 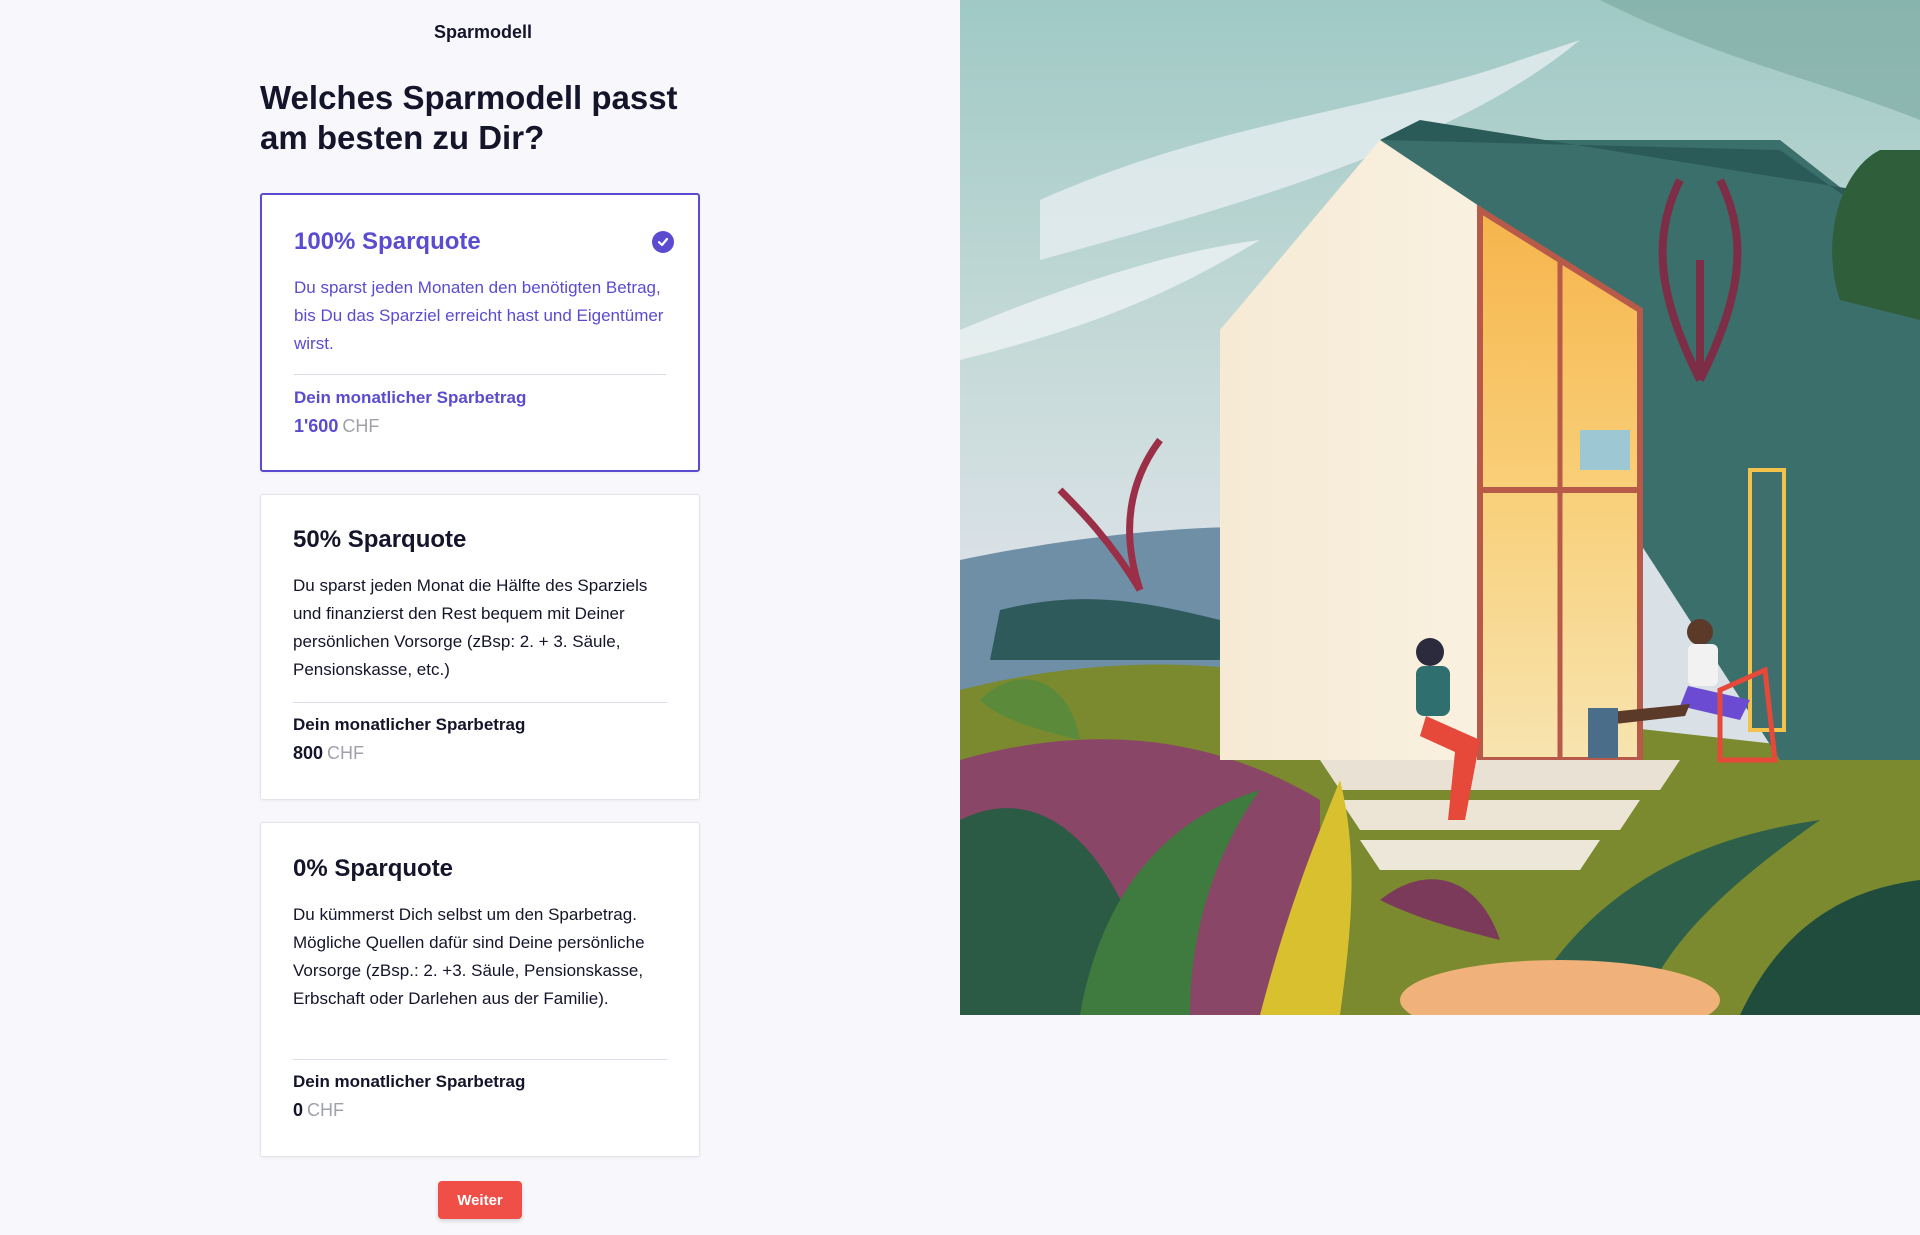 What do you see at coordinates (483, 32) in the screenshot?
I see `brand-title: Sparmodell` at bounding box center [483, 32].